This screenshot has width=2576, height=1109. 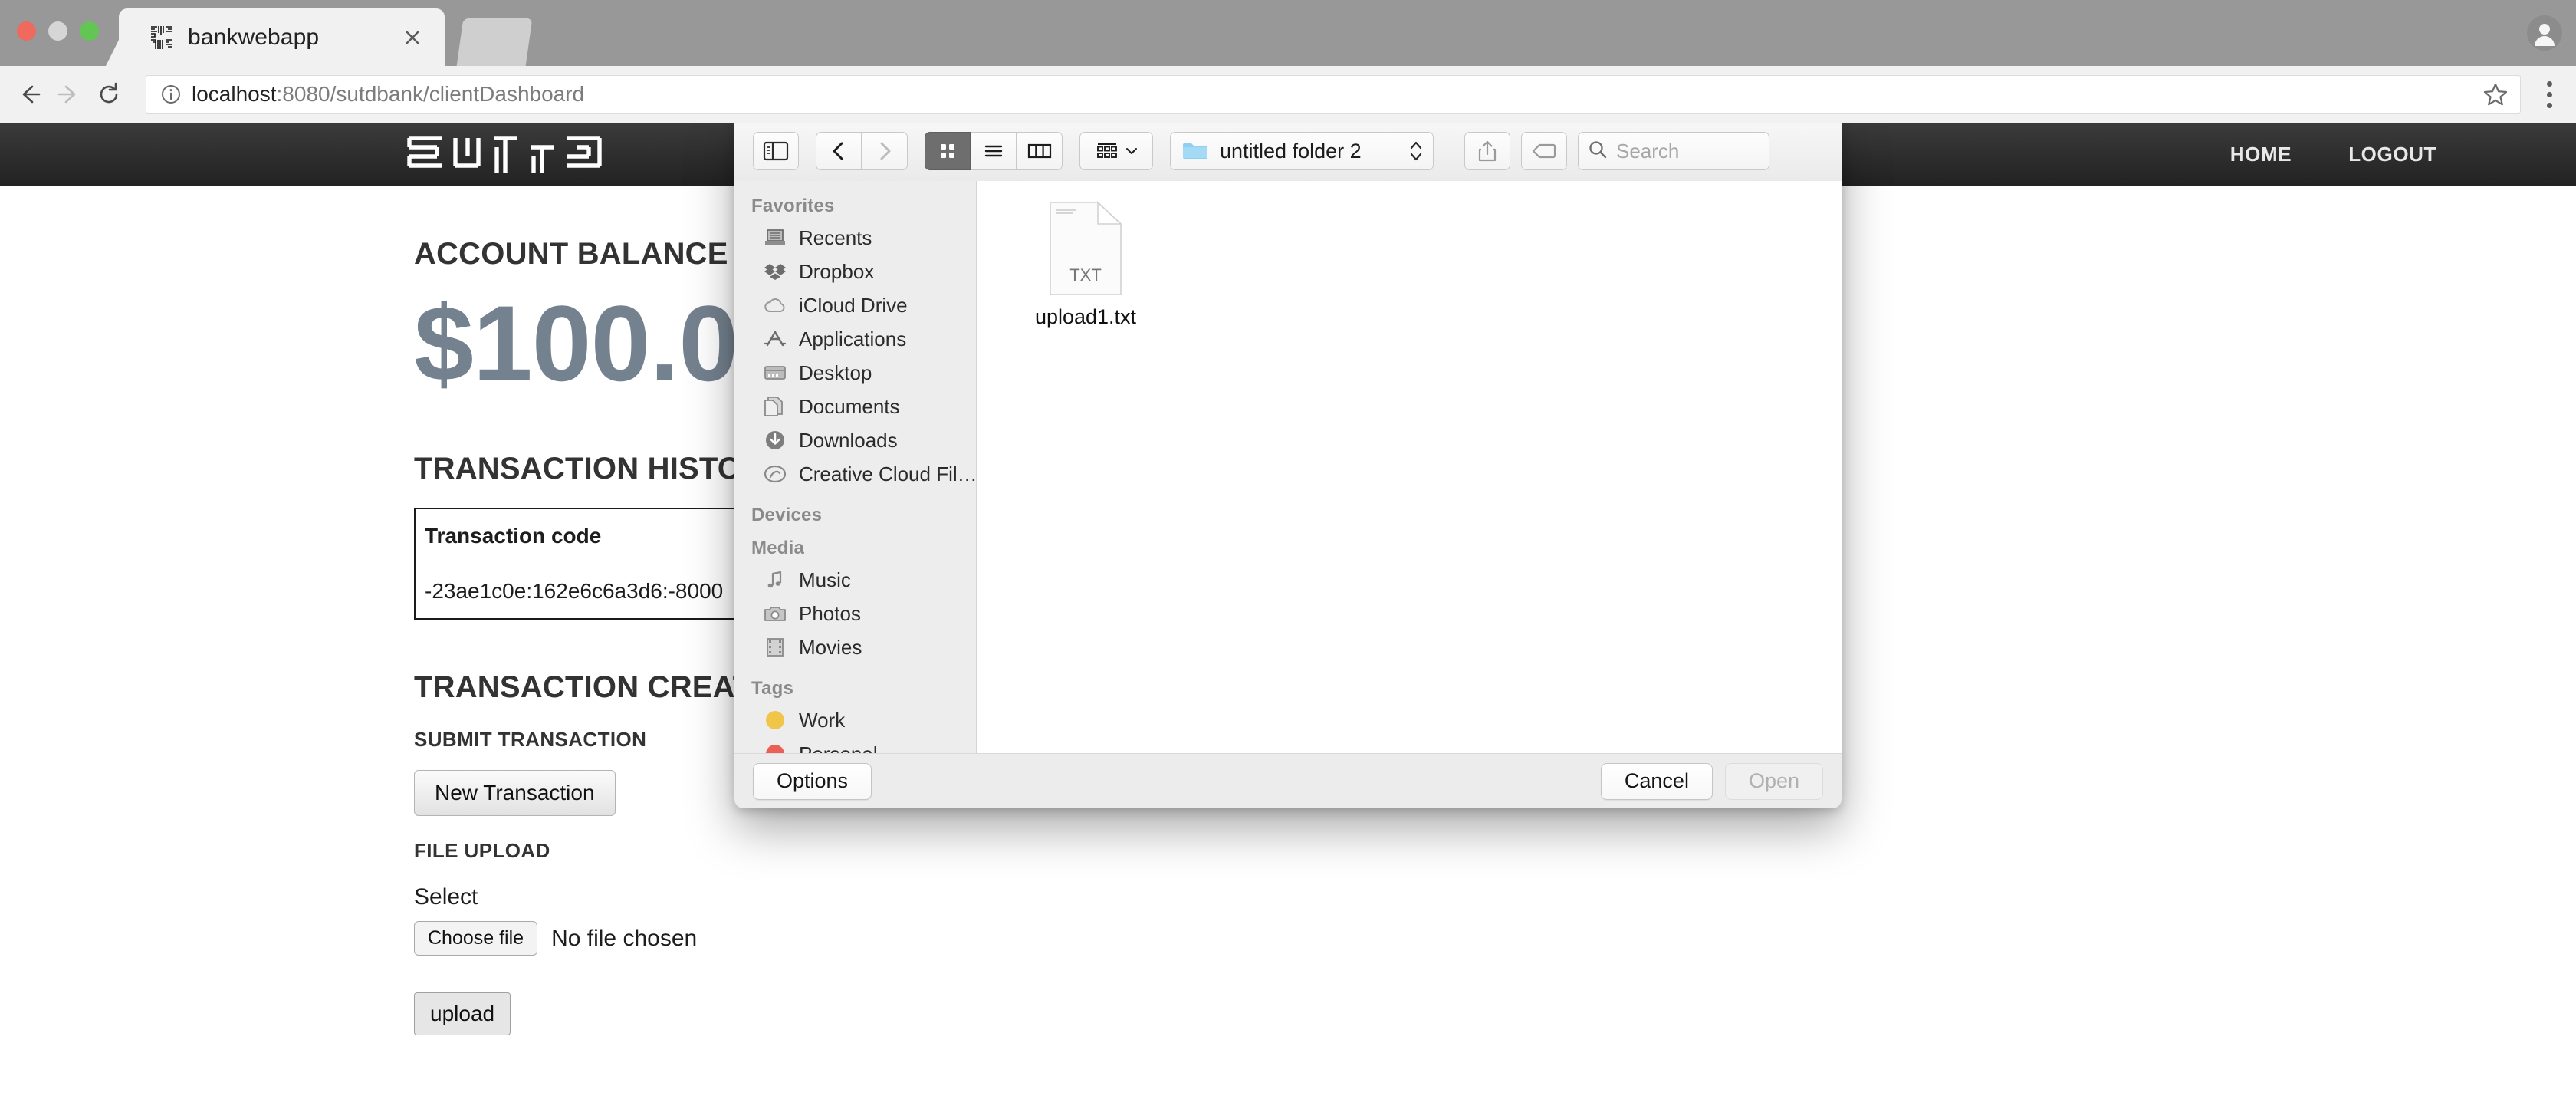 I want to click on recents-icon, so click(x=775, y=238).